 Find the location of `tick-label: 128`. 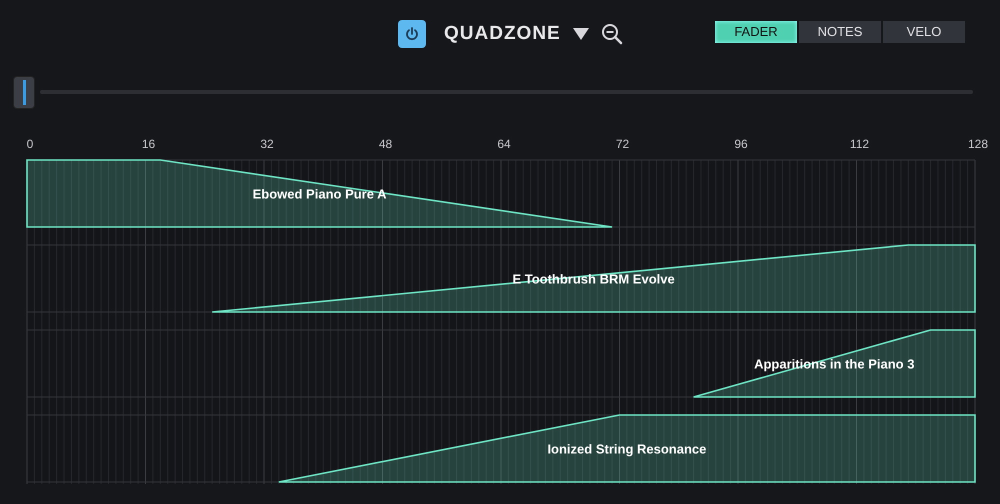

tick-label: 128 is located at coordinates (978, 144).